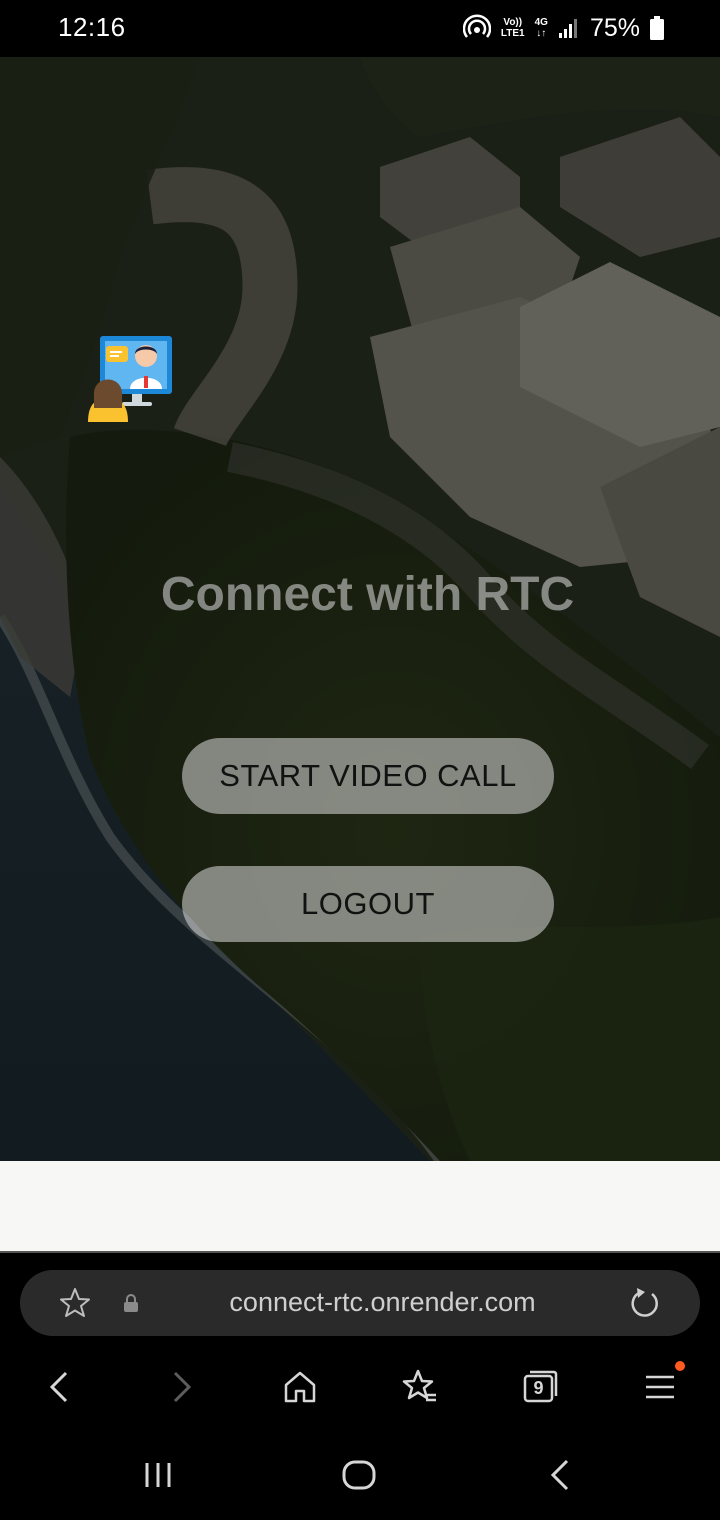  I want to click on back-icon, so click(60, 1387).